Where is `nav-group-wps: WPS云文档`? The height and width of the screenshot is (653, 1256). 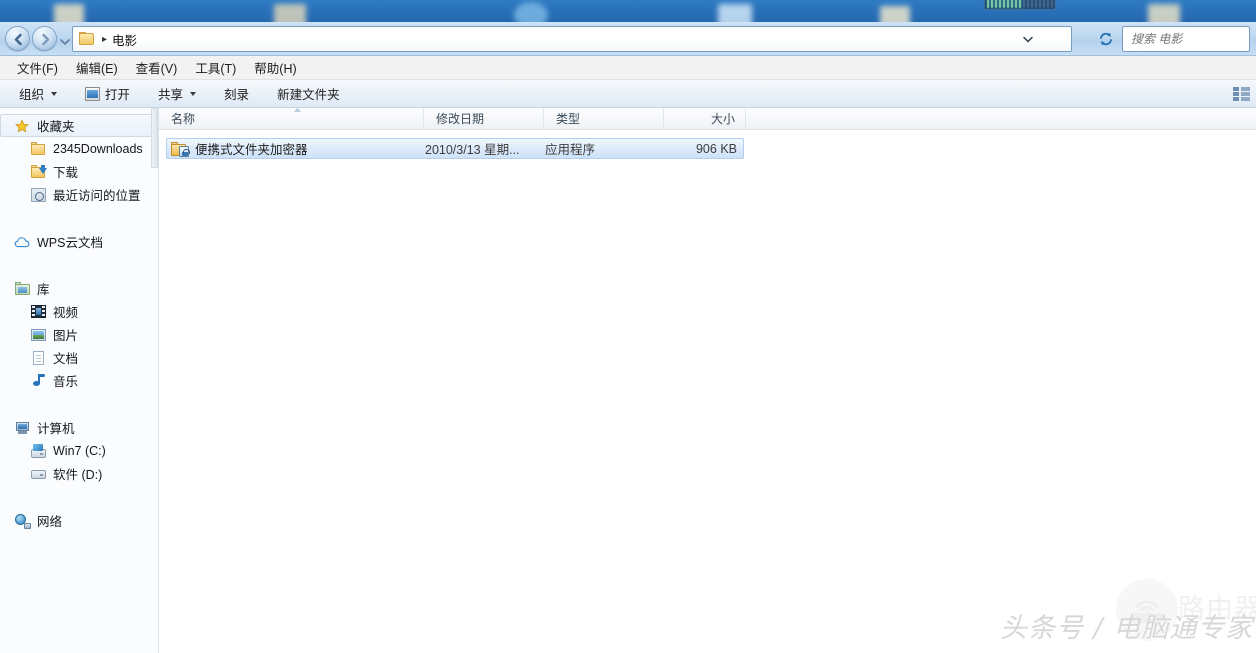
nav-group-wps: WPS云文档 is located at coordinates (79, 241).